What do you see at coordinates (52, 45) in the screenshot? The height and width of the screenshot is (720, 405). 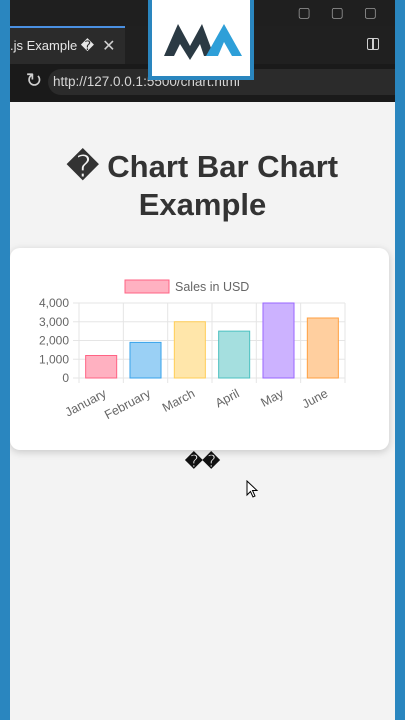 I see `tab-label: .js Example �` at bounding box center [52, 45].